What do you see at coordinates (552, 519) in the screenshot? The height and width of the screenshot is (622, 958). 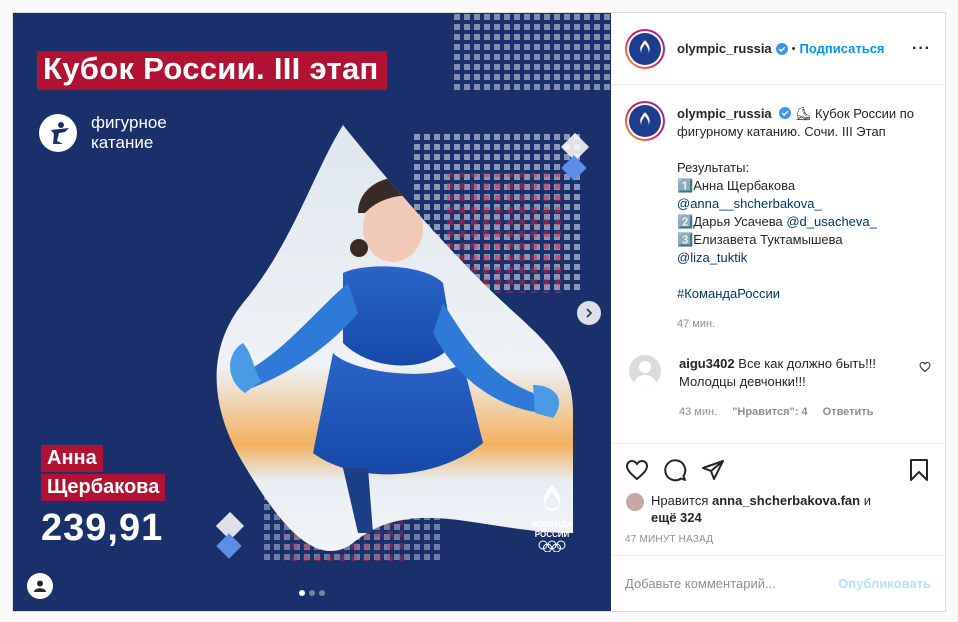 I see `team-russia-logo: КОМАНДА РОССИИ` at bounding box center [552, 519].